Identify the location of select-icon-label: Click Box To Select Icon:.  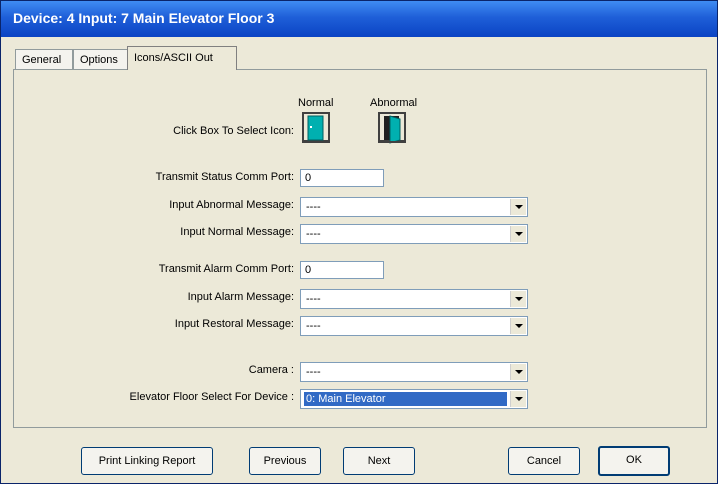
(233, 131).